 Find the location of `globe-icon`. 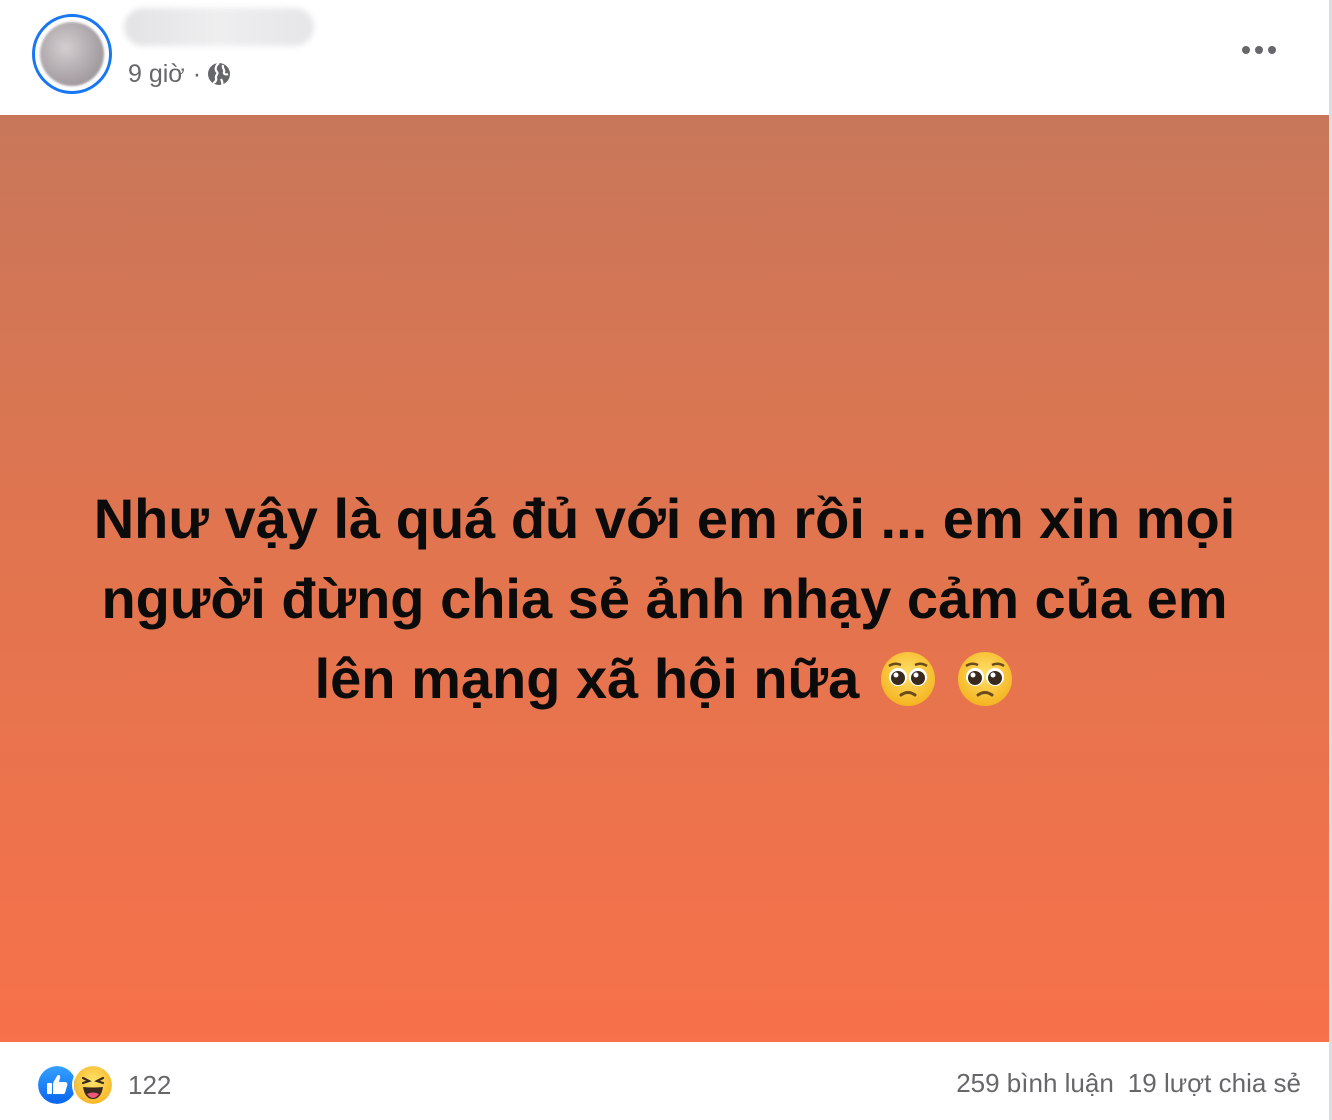

globe-icon is located at coordinates (219, 74).